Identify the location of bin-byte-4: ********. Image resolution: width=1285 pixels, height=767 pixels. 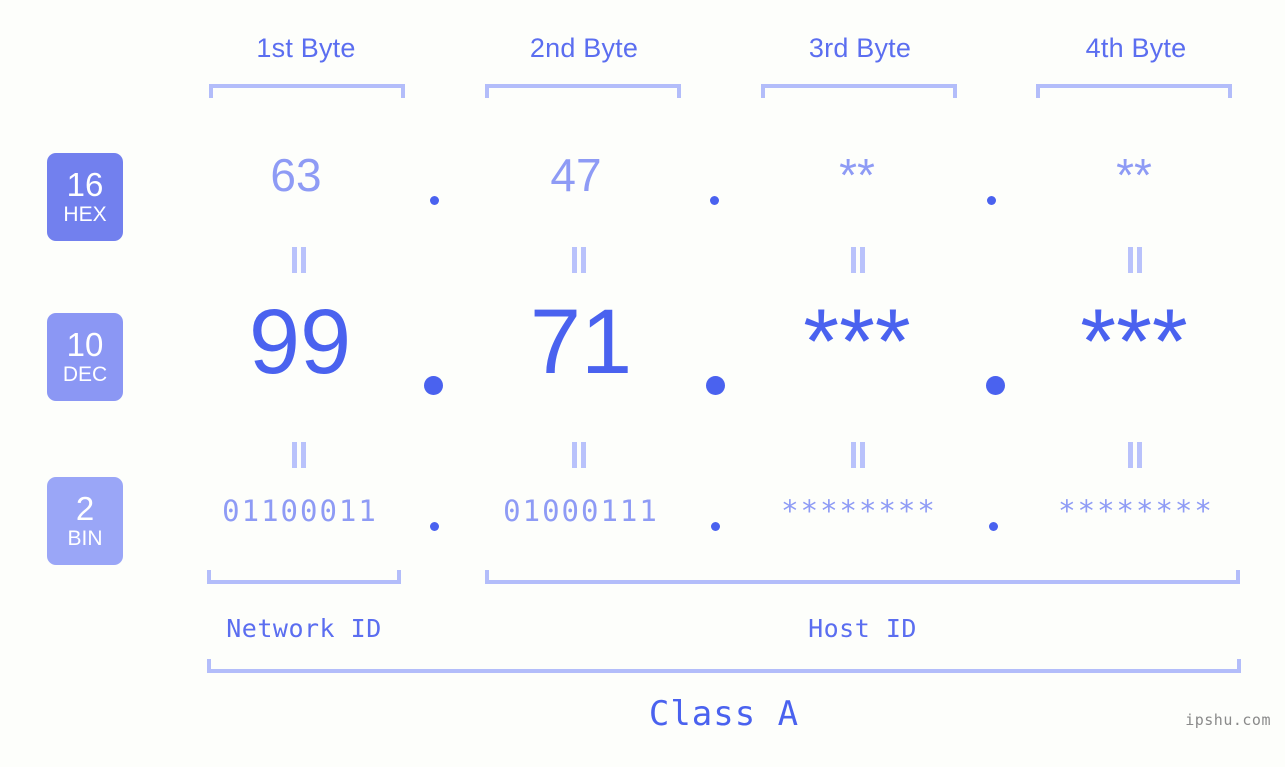
(1136, 511).